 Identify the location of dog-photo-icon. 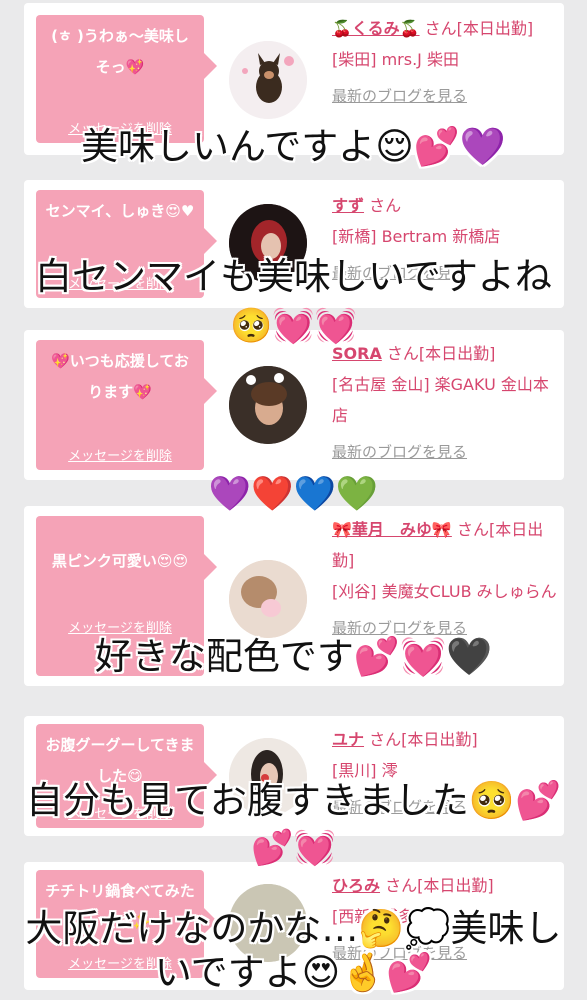
(268, 80).